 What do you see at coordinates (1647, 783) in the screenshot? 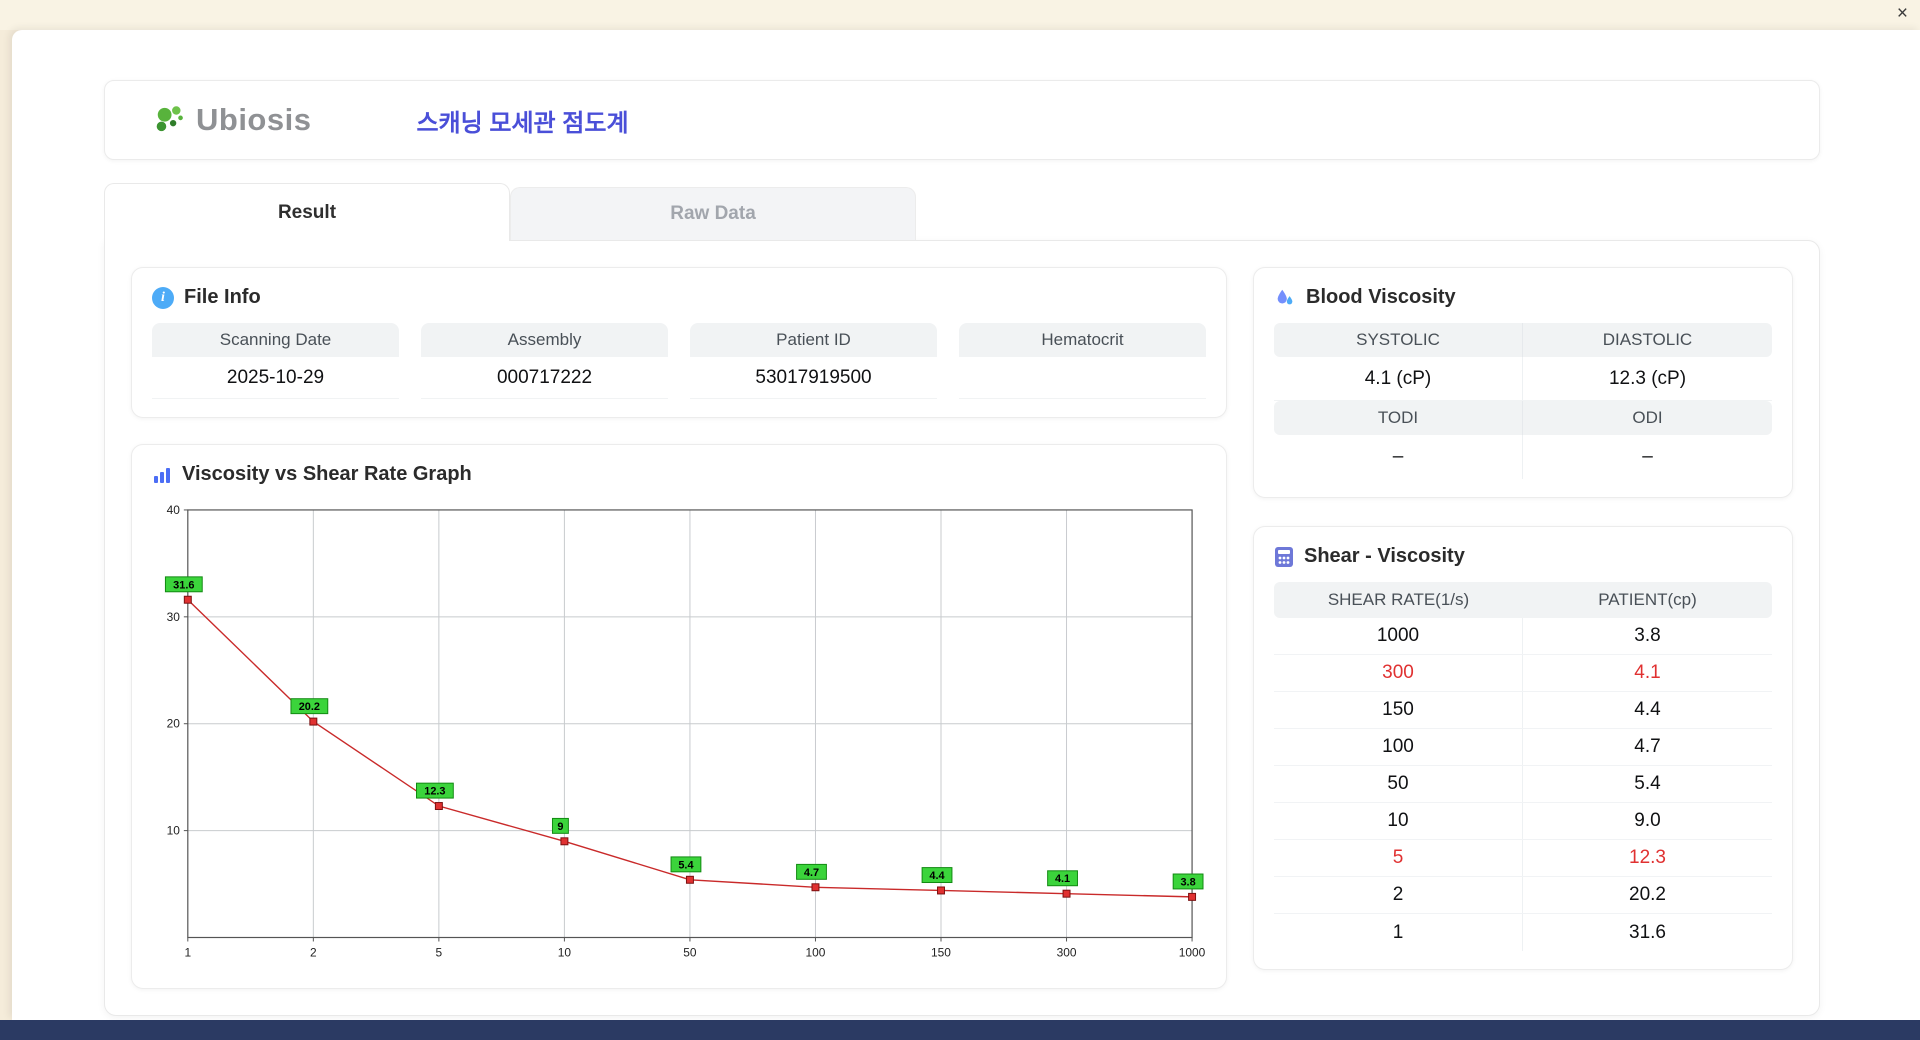
I see `cell-patient: 5.4` at bounding box center [1647, 783].